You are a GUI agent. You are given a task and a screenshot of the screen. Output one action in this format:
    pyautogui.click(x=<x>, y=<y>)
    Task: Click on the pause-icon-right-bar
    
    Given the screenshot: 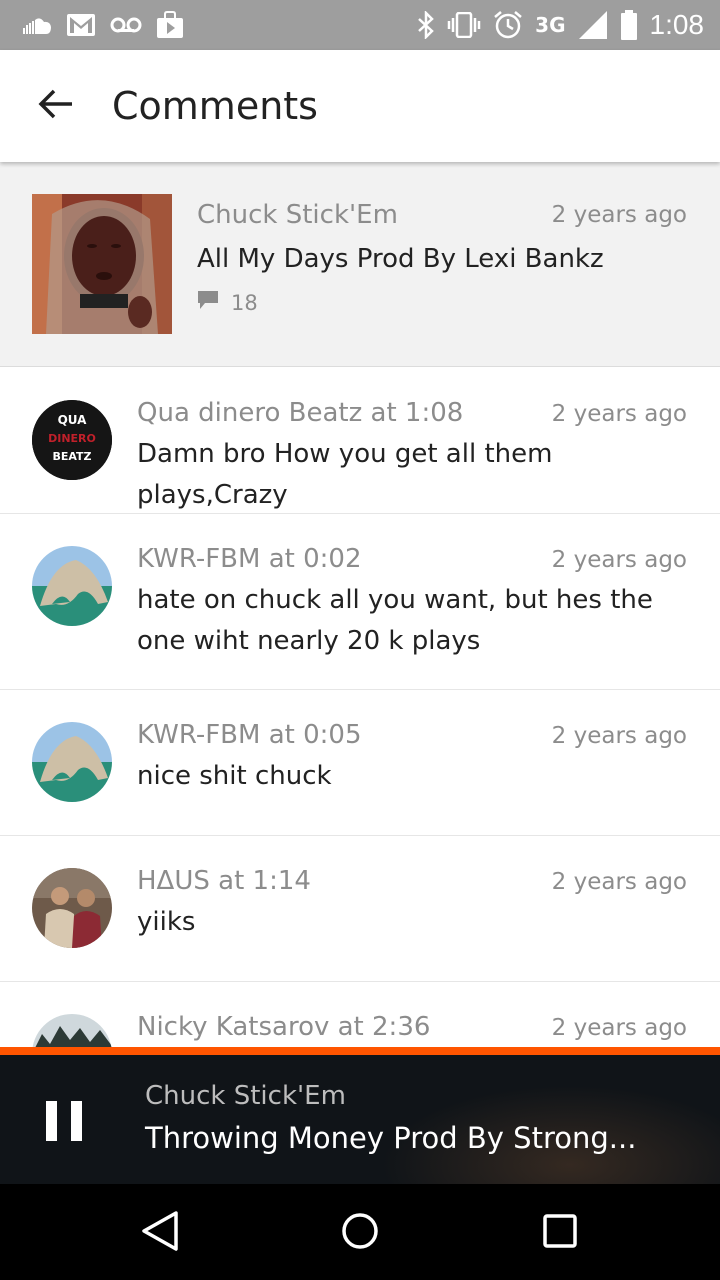 What is the action you would take?
    pyautogui.click(x=76, y=1121)
    